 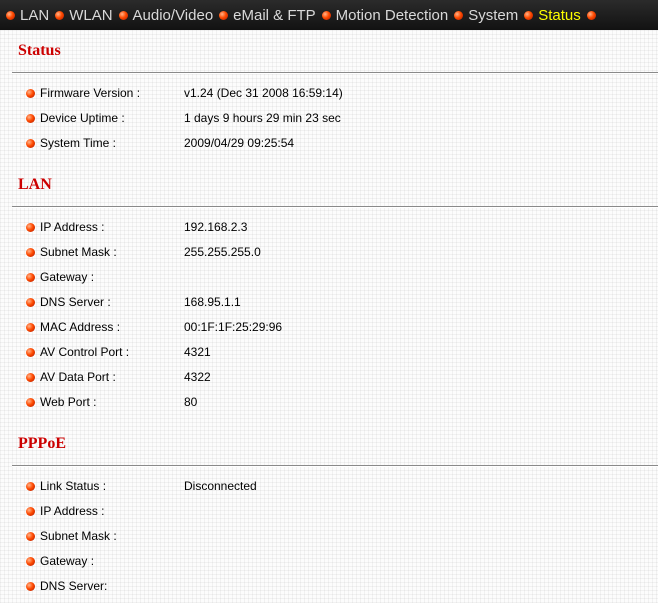 What do you see at coordinates (329, 562) in the screenshot?
I see `info-row-pppoe-gateway: Gateway :` at bounding box center [329, 562].